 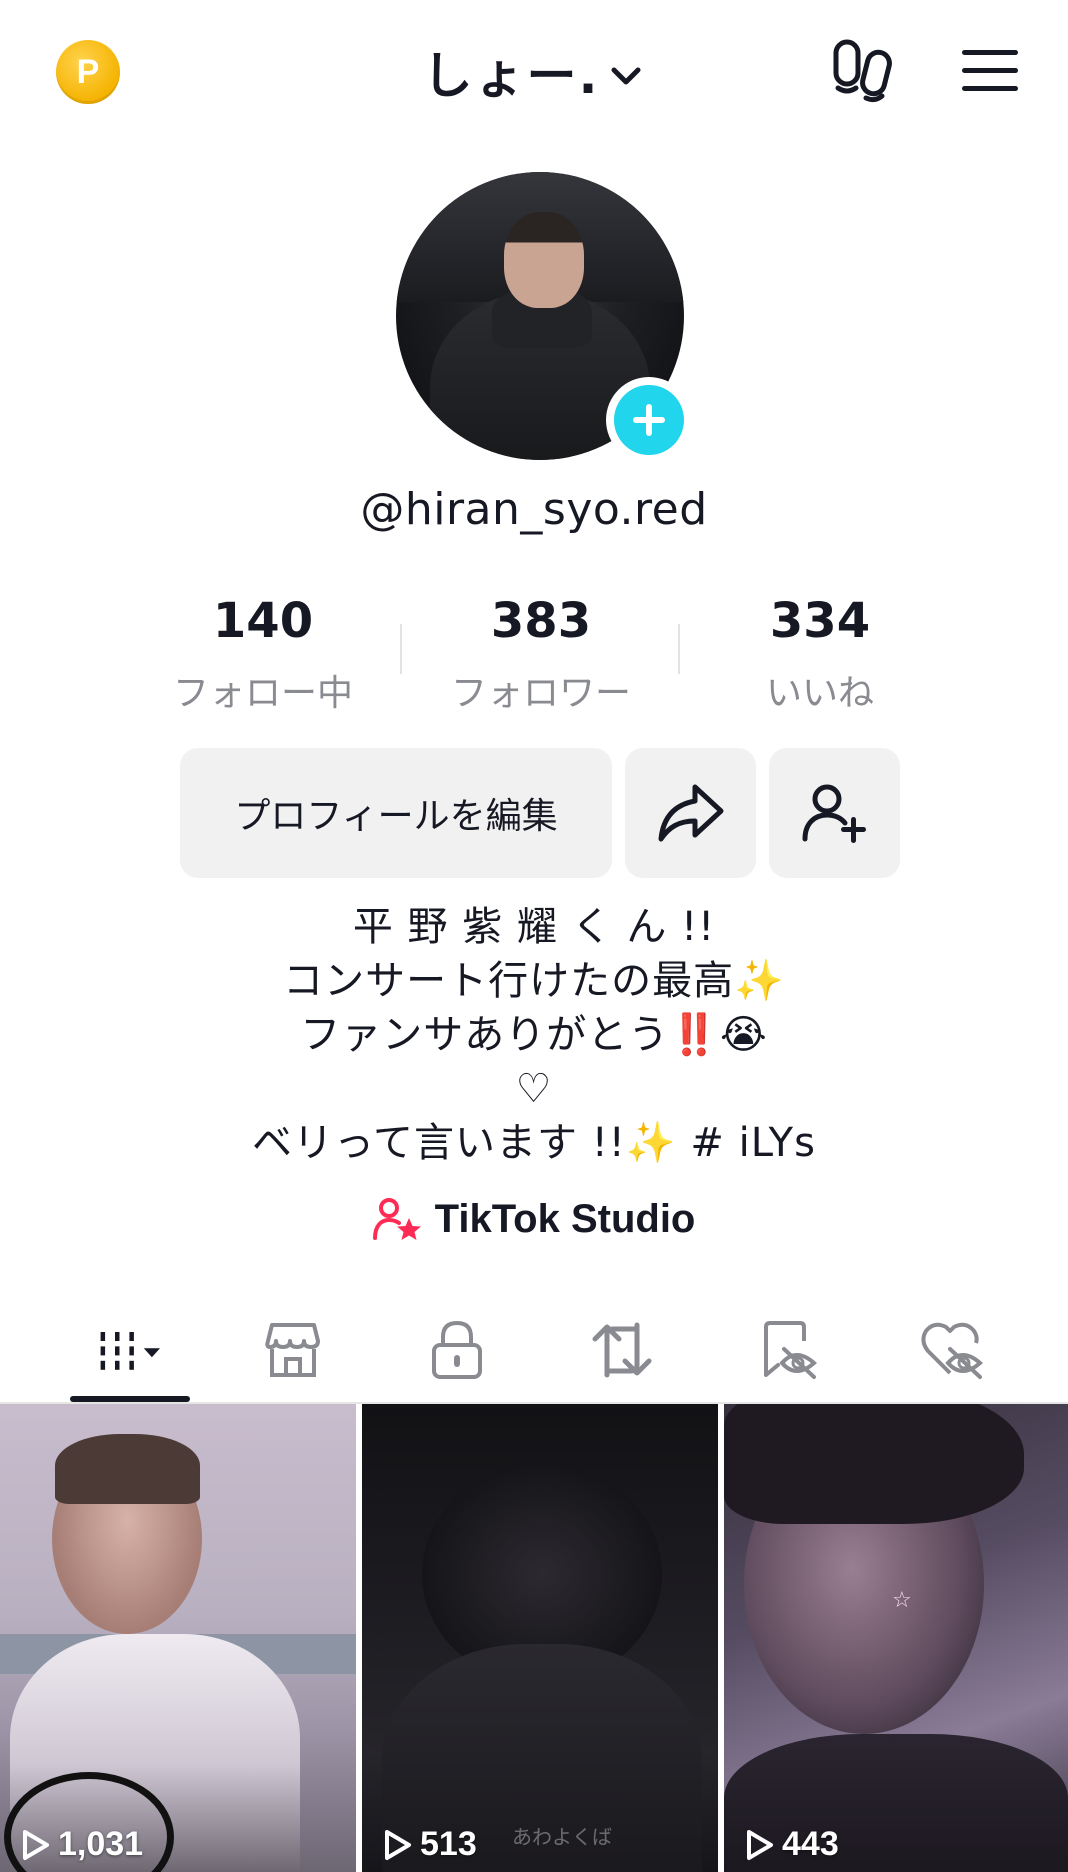 What do you see at coordinates (534, 1143) in the screenshot?
I see `bio-line: ベリって言います !!✨ # iLYs` at bounding box center [534, 1143].